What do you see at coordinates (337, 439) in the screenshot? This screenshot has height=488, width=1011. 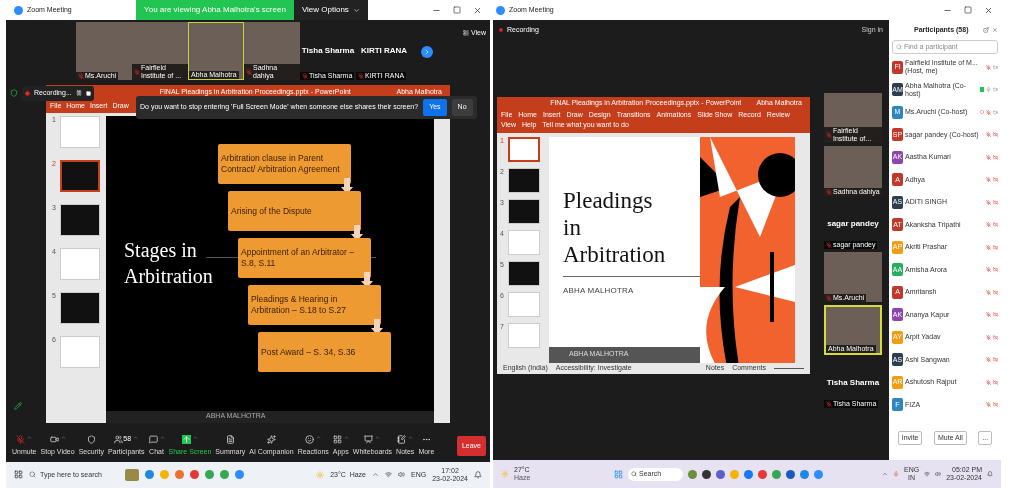 I see `grid-icon` at bounding box center [337, 439].